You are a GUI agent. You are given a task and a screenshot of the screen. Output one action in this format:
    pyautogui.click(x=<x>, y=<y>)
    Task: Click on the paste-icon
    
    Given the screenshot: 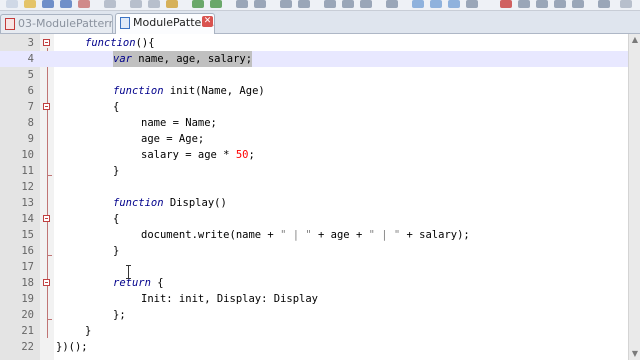 What is the action you would take?
    pyautogui.click(x=172, y=4)
    